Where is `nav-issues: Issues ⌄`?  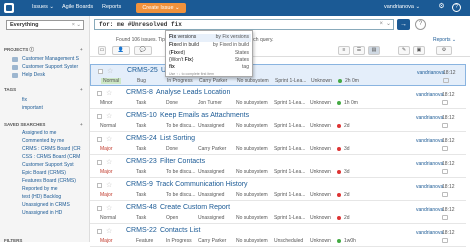 nav-issues: Issues ⌄ is located at coordinates (43, 7).